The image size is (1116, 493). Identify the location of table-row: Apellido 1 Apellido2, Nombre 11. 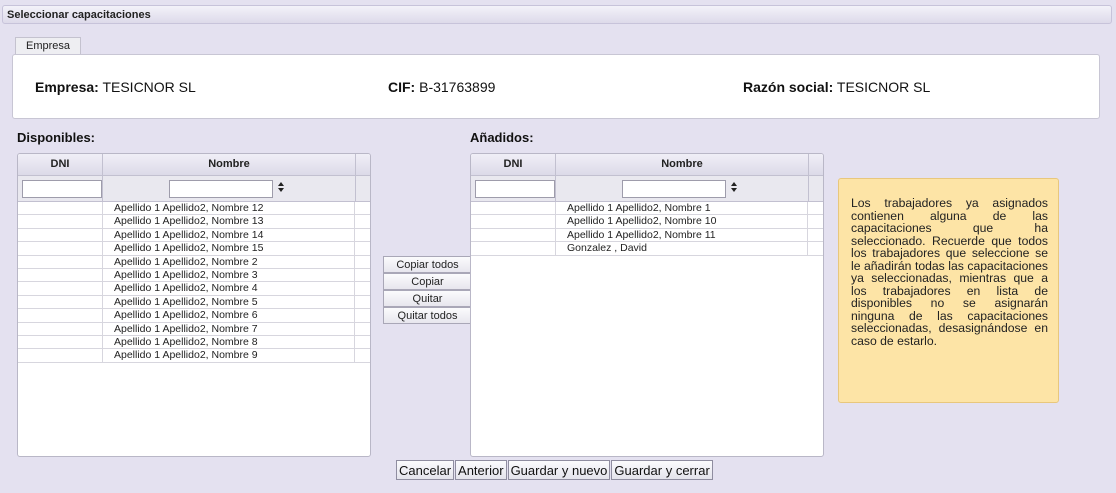
(647, 235).